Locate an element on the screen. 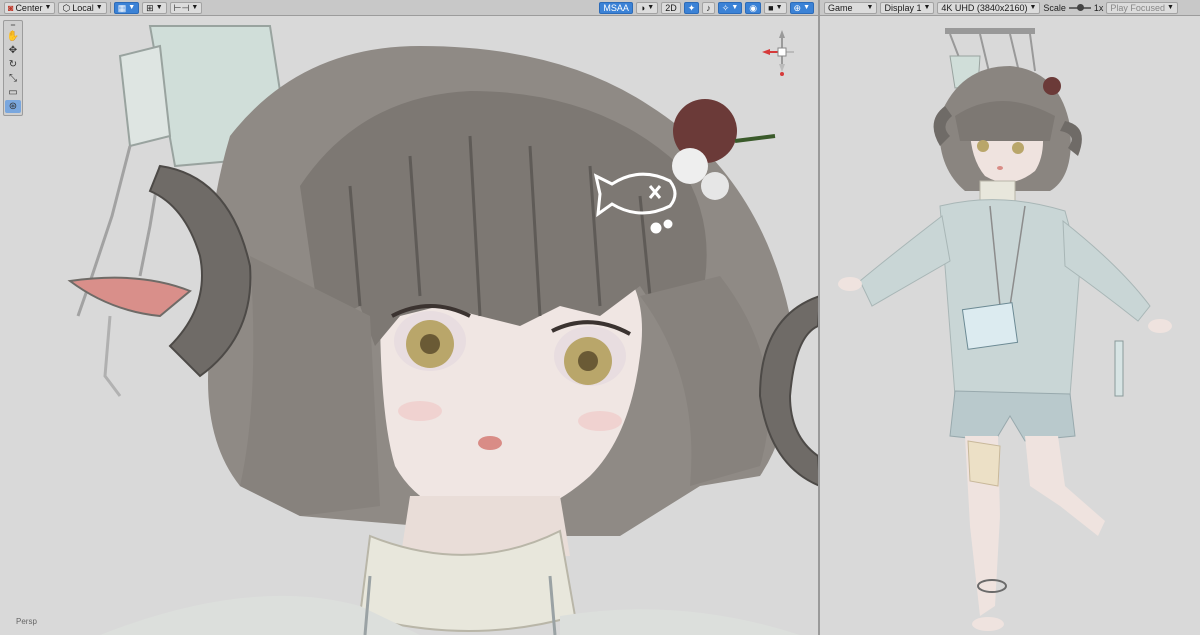 Image resolution: width=1200 pixels, height=635 pixels. effects-dropdown: ✧ ▼ is located at coordinates (730, 7).